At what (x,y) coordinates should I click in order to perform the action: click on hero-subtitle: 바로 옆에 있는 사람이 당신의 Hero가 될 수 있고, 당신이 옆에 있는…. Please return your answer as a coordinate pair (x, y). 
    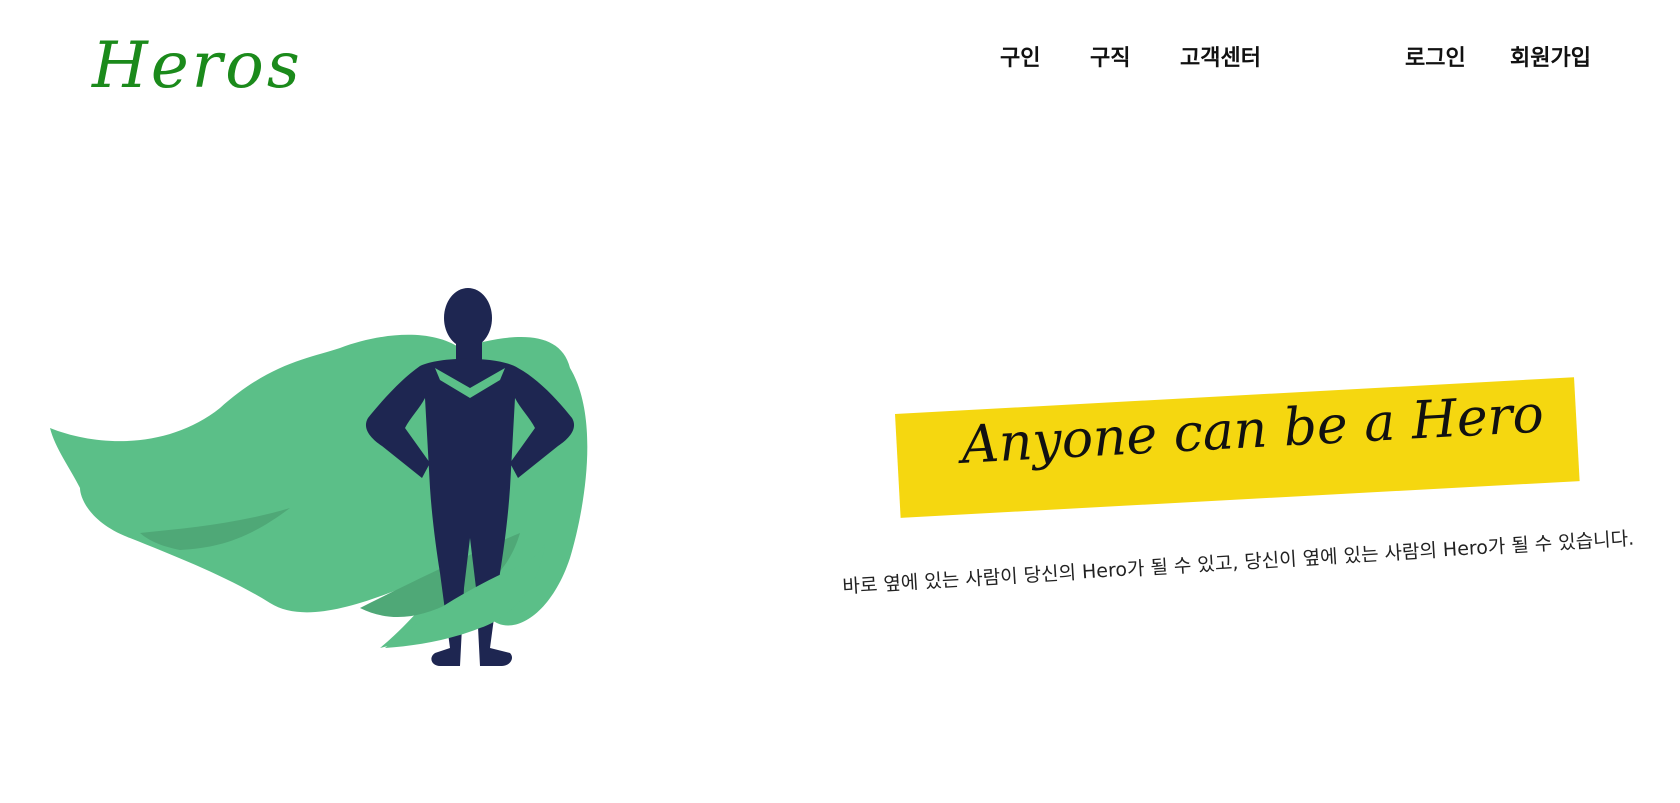
    Looking at the image, I should click on (1238, 562).